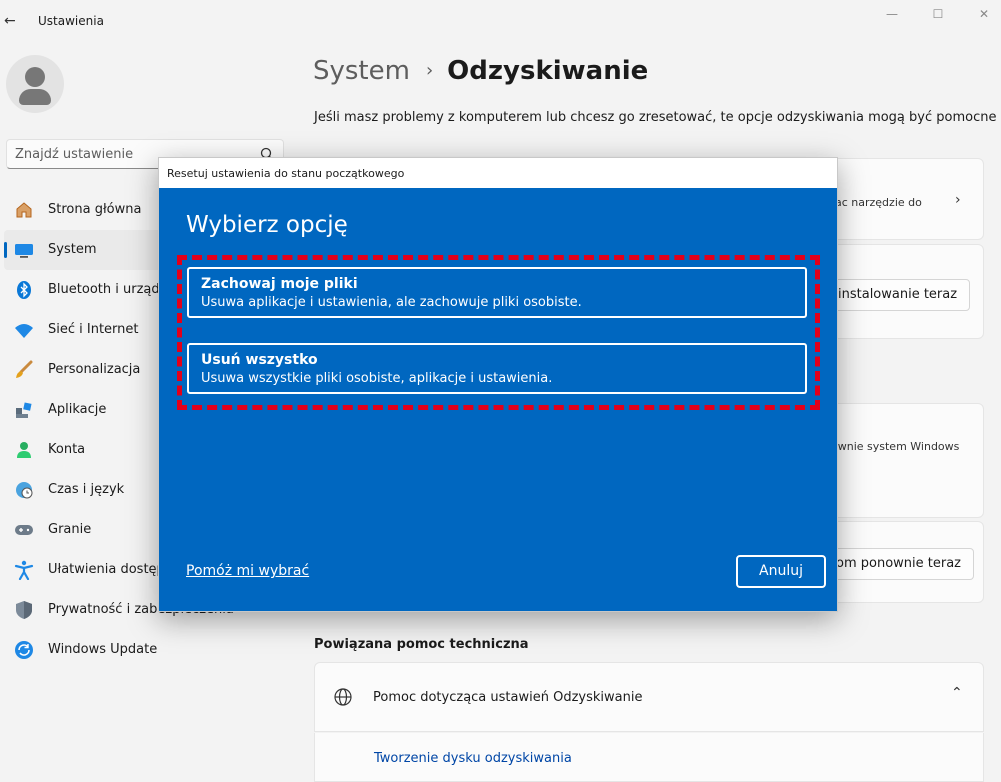 This screenshot has height=782, width=1001. I want to click on chevron-right-icon: ›, so click(958, 200).